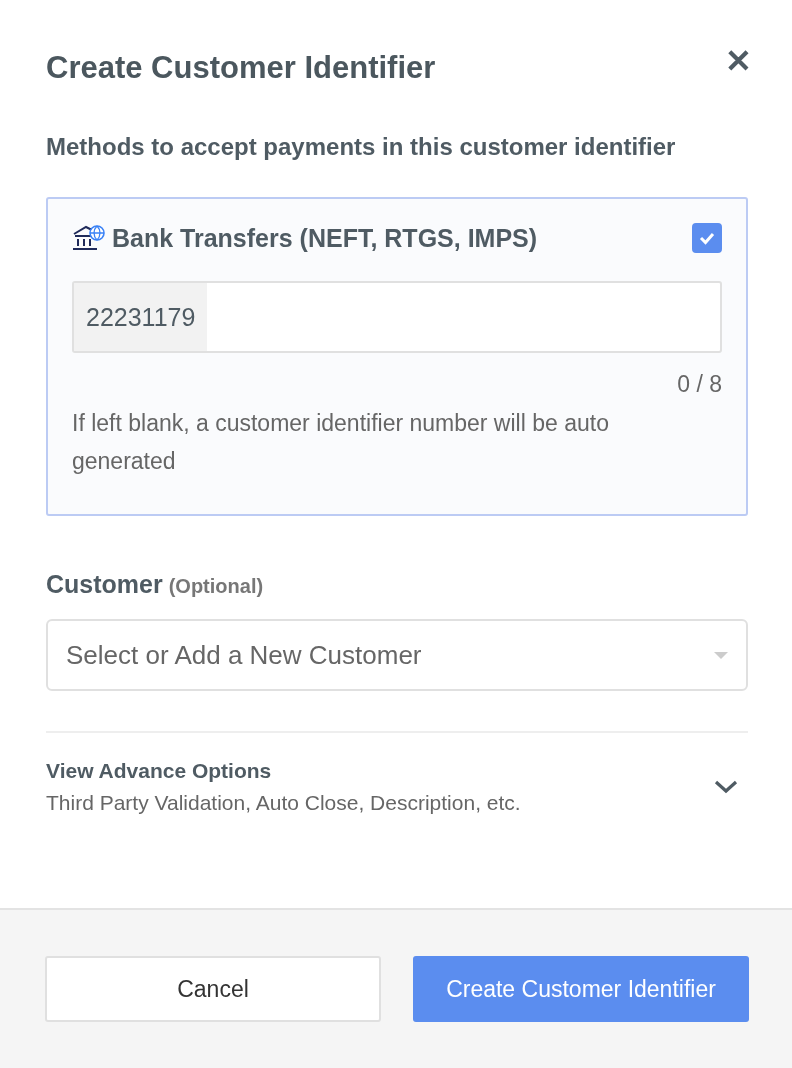  I want to click on optional-note: (Optional), so click(216, 586).